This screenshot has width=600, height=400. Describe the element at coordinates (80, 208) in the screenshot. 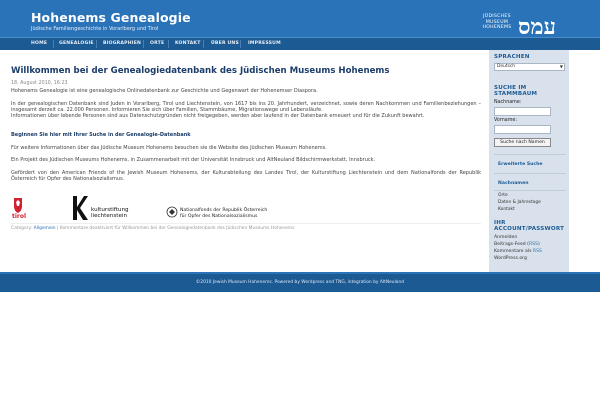

I see `k-mark-icon` at that location.